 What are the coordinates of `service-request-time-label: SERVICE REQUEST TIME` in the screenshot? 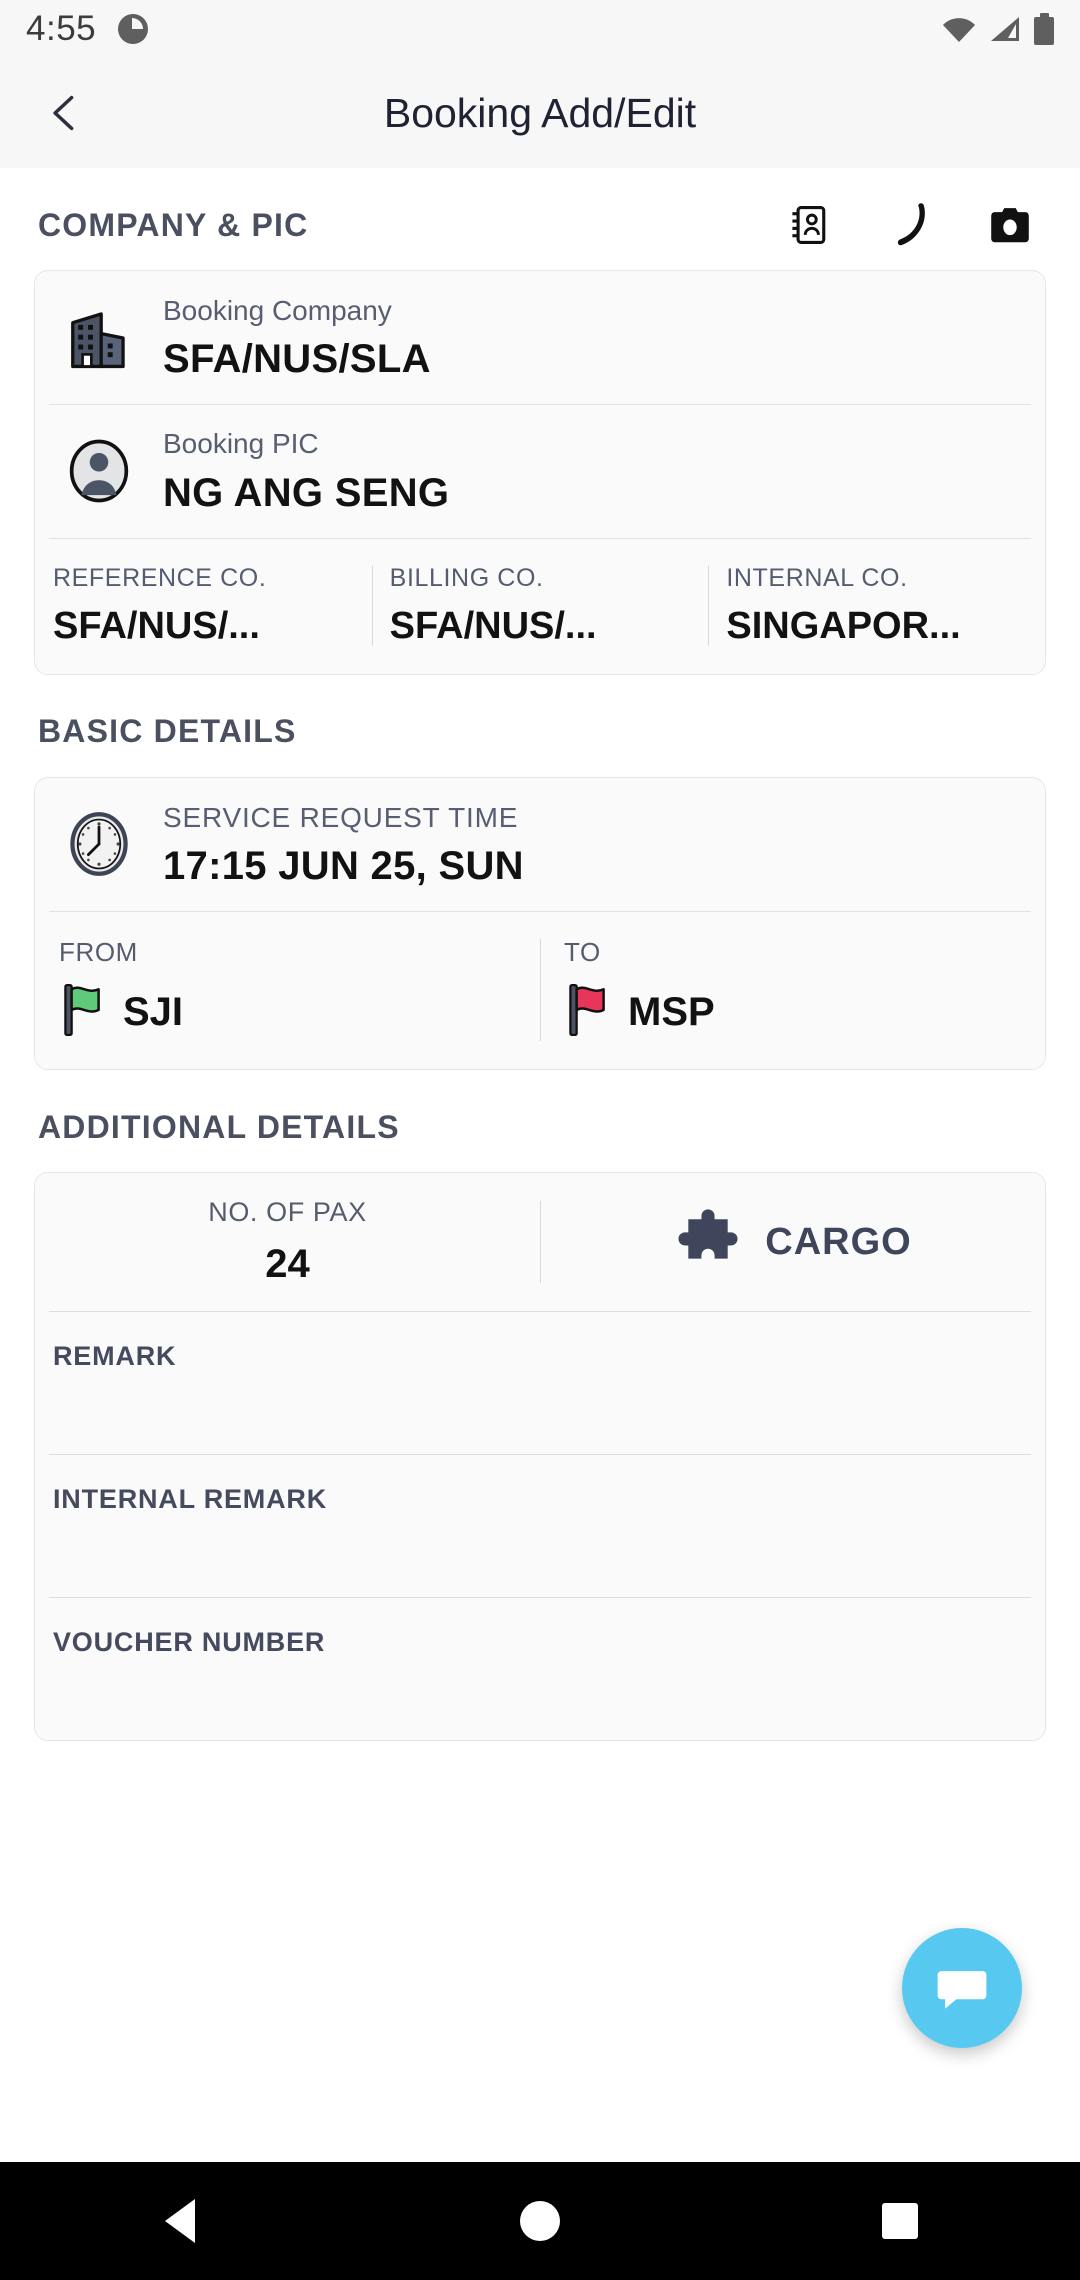 It's located at (341, 817).